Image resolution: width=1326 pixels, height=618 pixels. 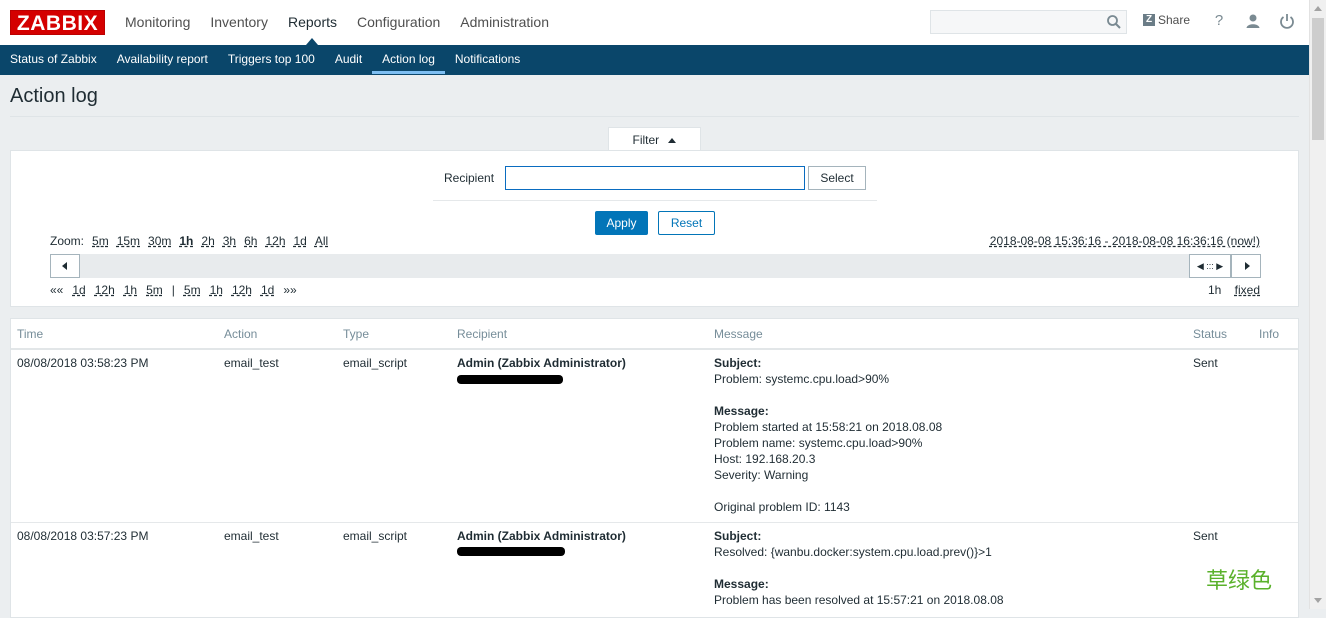 I want to click on message-line: Host: 192.168.20.3, so click(x=765, y=459).